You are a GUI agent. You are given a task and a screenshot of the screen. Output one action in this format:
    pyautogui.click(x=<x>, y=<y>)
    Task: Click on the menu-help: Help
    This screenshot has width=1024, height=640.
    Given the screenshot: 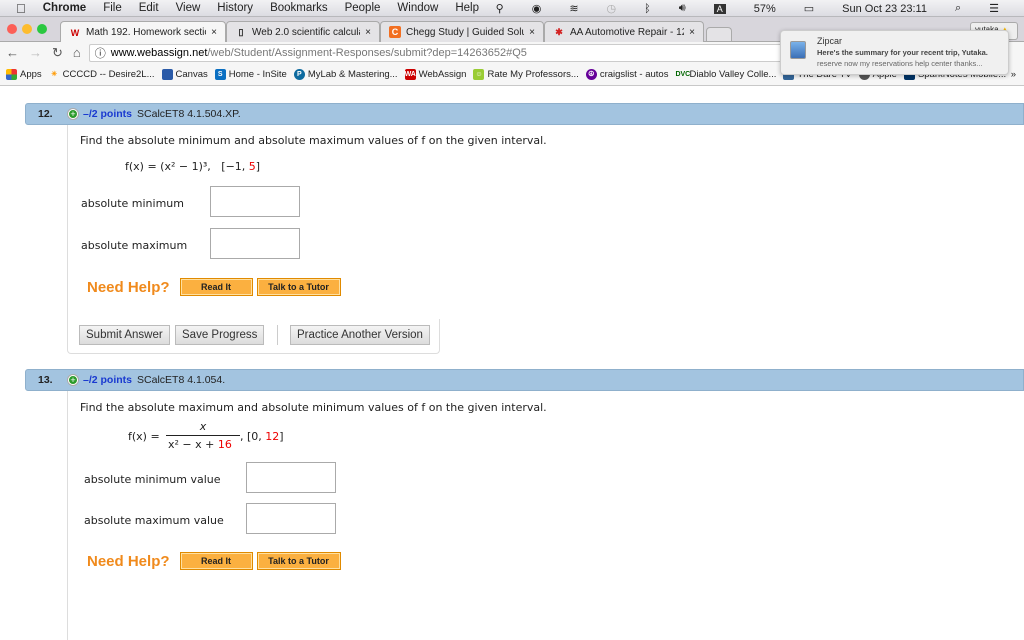 What is the action you would take?
    pyautogui.click(x=467, y=8)
    